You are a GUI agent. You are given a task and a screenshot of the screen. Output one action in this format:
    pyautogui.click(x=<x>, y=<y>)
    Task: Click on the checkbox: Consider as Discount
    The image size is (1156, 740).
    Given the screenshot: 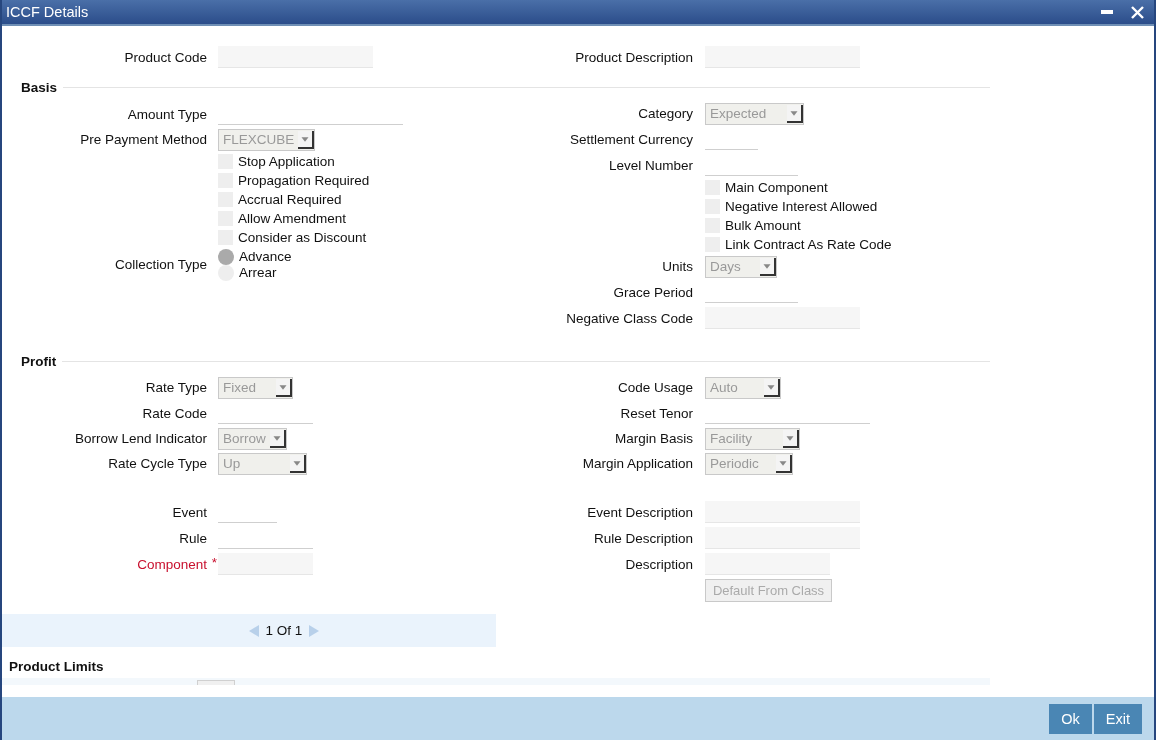 What is the action you would take?
    pyautogui.click(x=354, y=237)
    